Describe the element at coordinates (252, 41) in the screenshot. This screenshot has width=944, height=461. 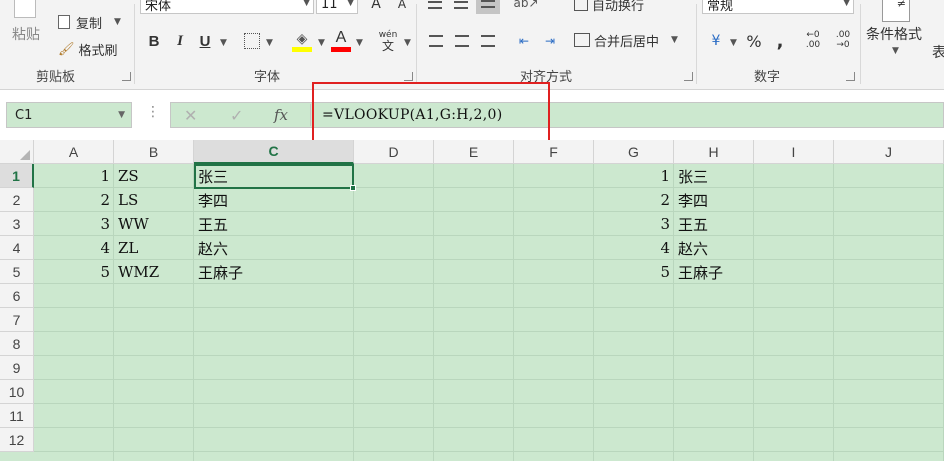
I see `borders-button` at that location.